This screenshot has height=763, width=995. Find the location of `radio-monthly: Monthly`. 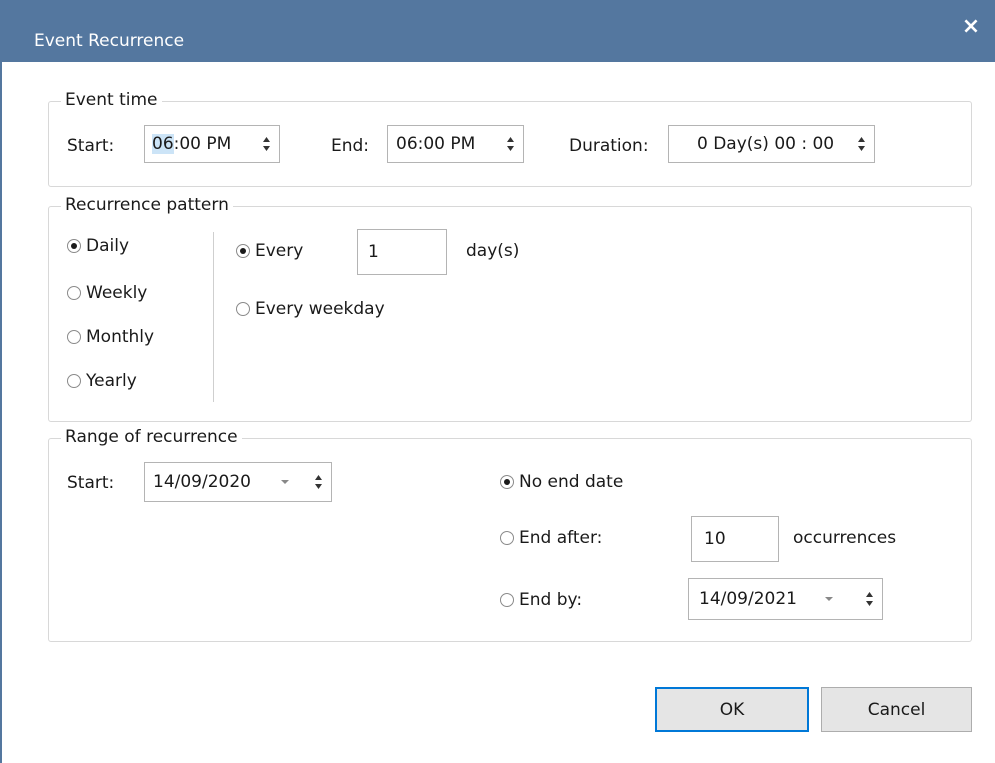

radio-monthly: Monthly is located at coordinates (110, 337).